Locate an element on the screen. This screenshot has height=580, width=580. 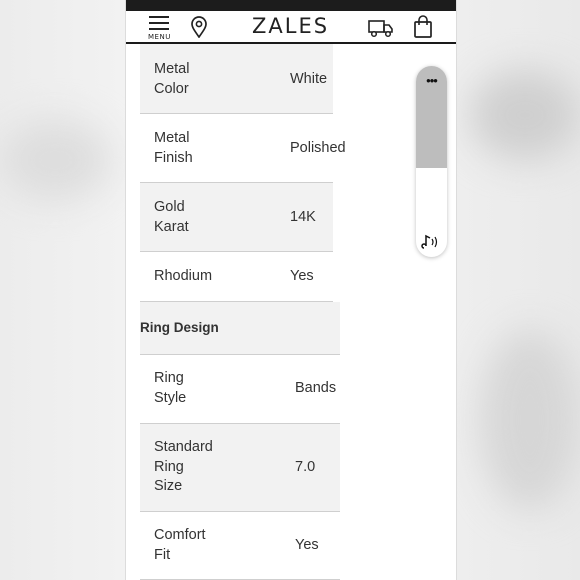
spec-row-ring-style: Ring Style Bands is located at coordinates (240, 389).